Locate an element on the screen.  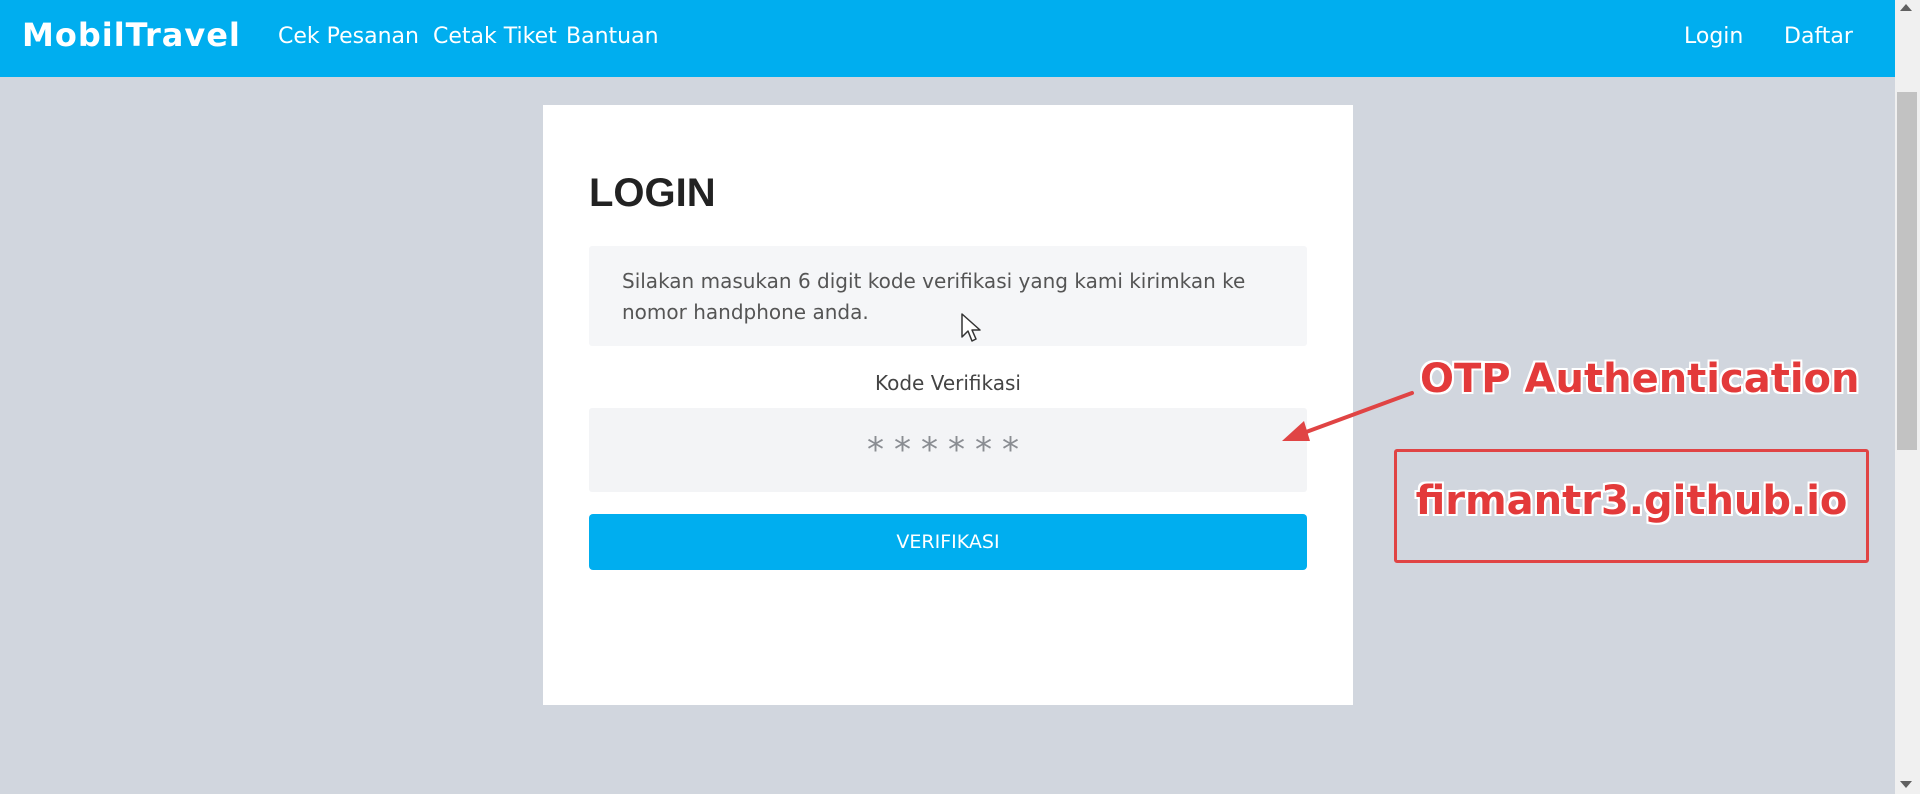
annotation-arrow-icon is located at coordinates (1348, 416).